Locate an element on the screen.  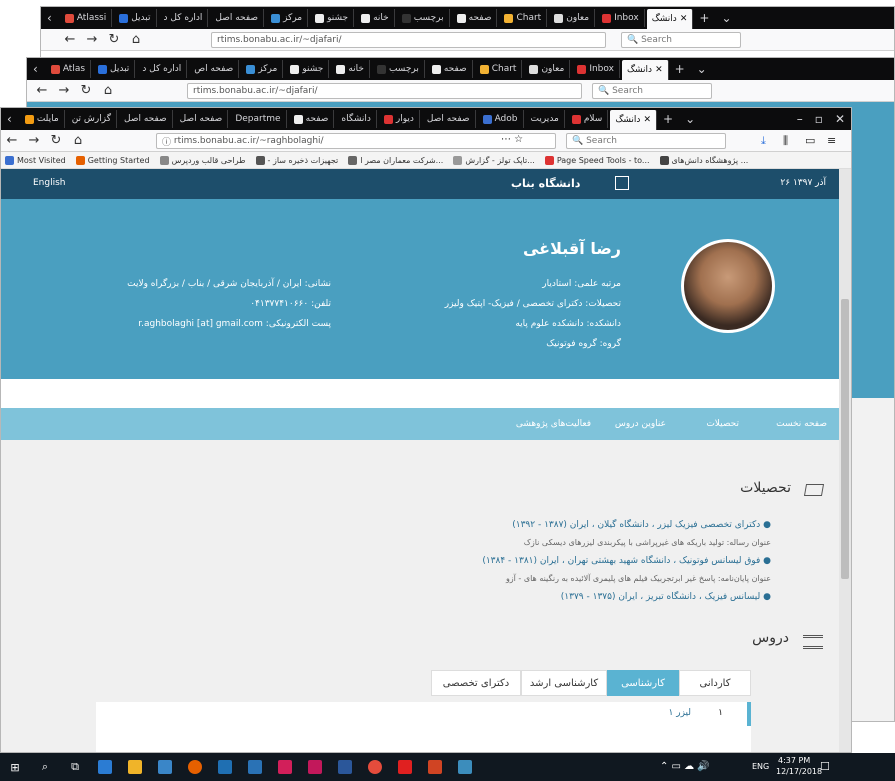
explorer-icon is located at coordinates (135, 767).